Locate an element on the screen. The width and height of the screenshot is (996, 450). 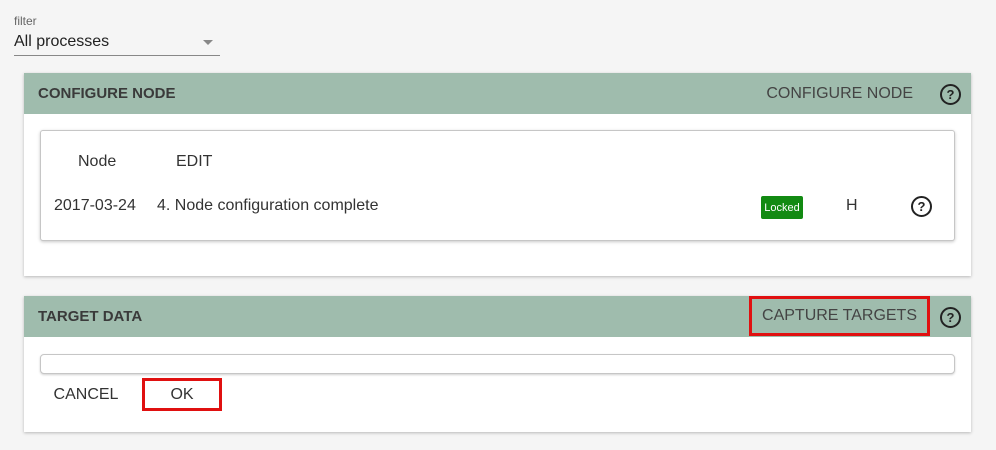
chevron-down-icon is located at coordinates (208, 42).